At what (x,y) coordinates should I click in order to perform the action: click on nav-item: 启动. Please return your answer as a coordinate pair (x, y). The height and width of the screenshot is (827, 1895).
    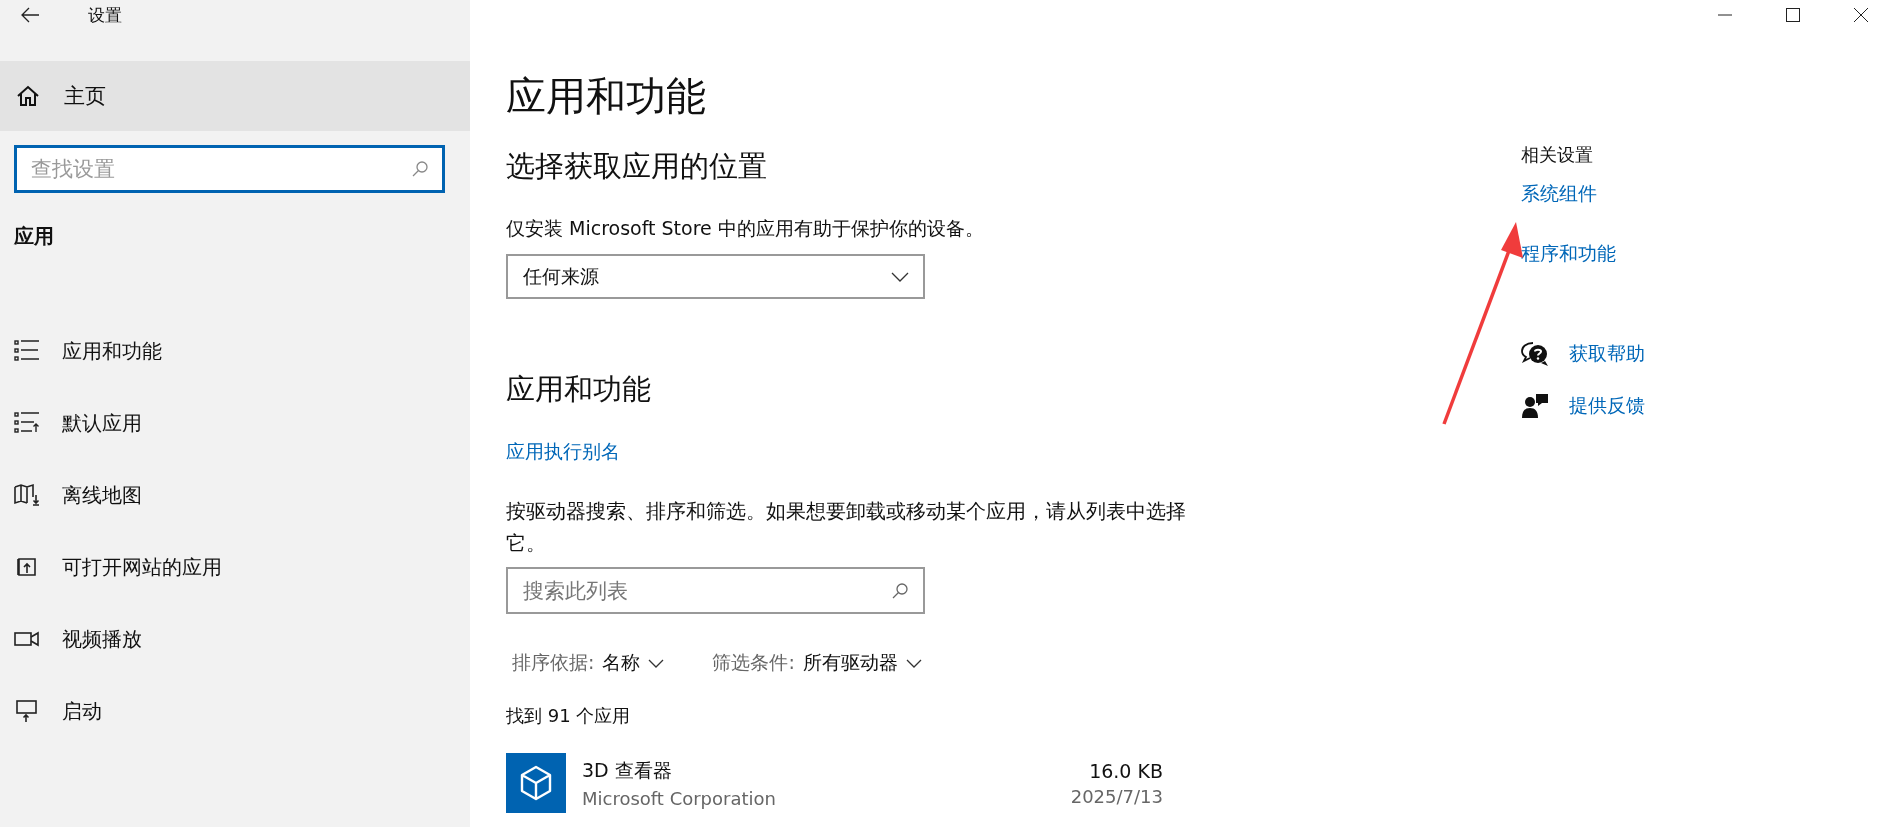
    Looking at the image, I should click on (235, 711).